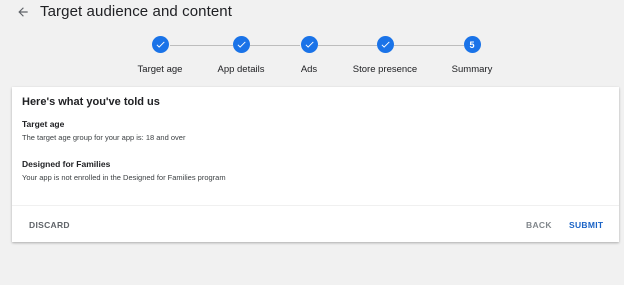  What do you see at coordinates (91, 102) in the screenshot?
I see `card-title: Here's what you've told us` at bounding box center [91, 102].